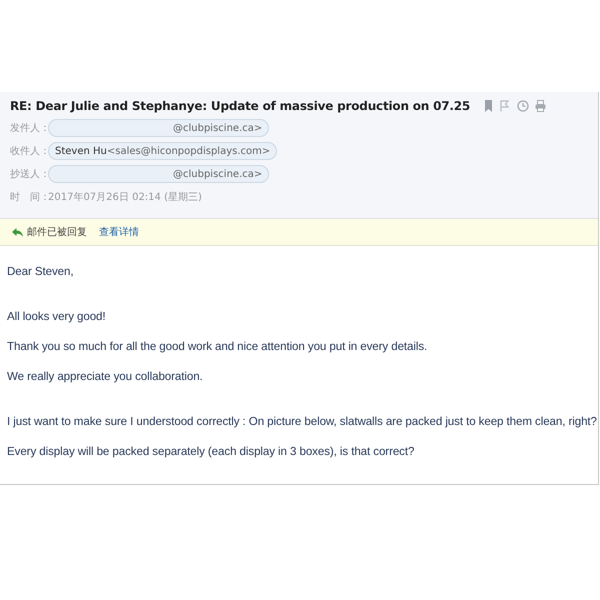 The image size is (600, 600). Describe the element at coordinates (57, 316) in the screenshot. I see `body-paragraph: All looks very good!` at that location.